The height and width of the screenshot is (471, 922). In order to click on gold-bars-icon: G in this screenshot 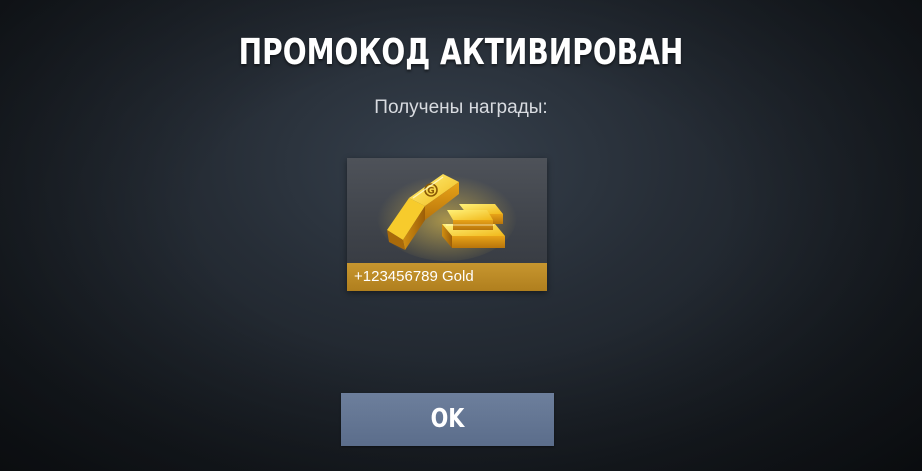, I will do `click(447, 210)`.